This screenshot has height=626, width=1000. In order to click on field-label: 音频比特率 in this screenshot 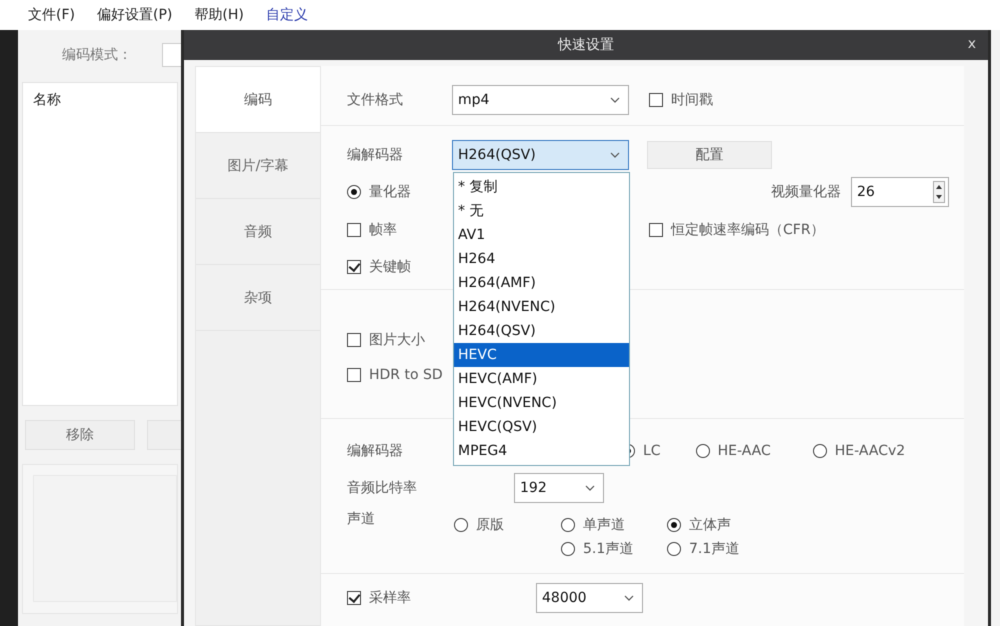, I will do `click(382, 488)`.